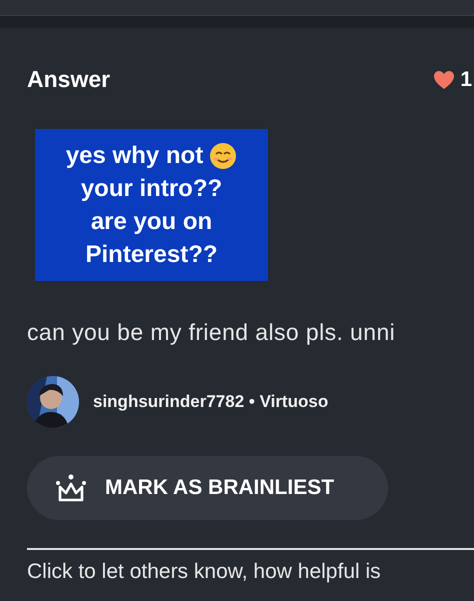  I want to click on sticker-text: are you on, so click(151, 222).